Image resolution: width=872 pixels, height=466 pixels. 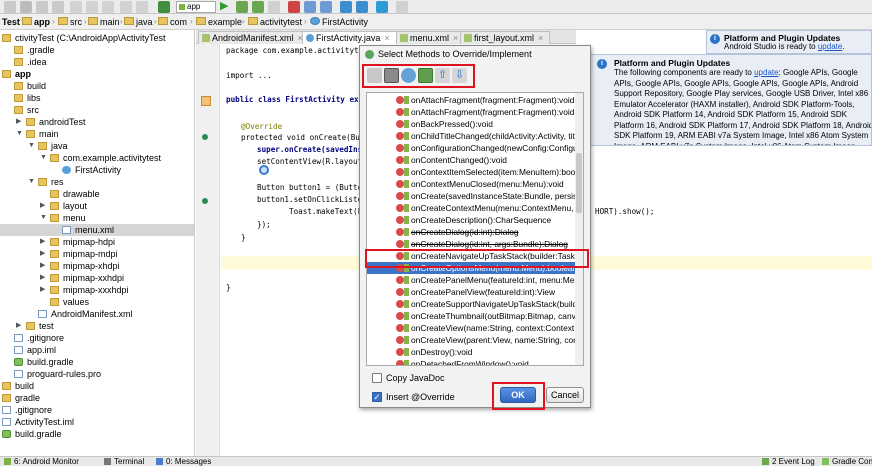 I want to click on tree-item: src, so click(x=97, y=110).